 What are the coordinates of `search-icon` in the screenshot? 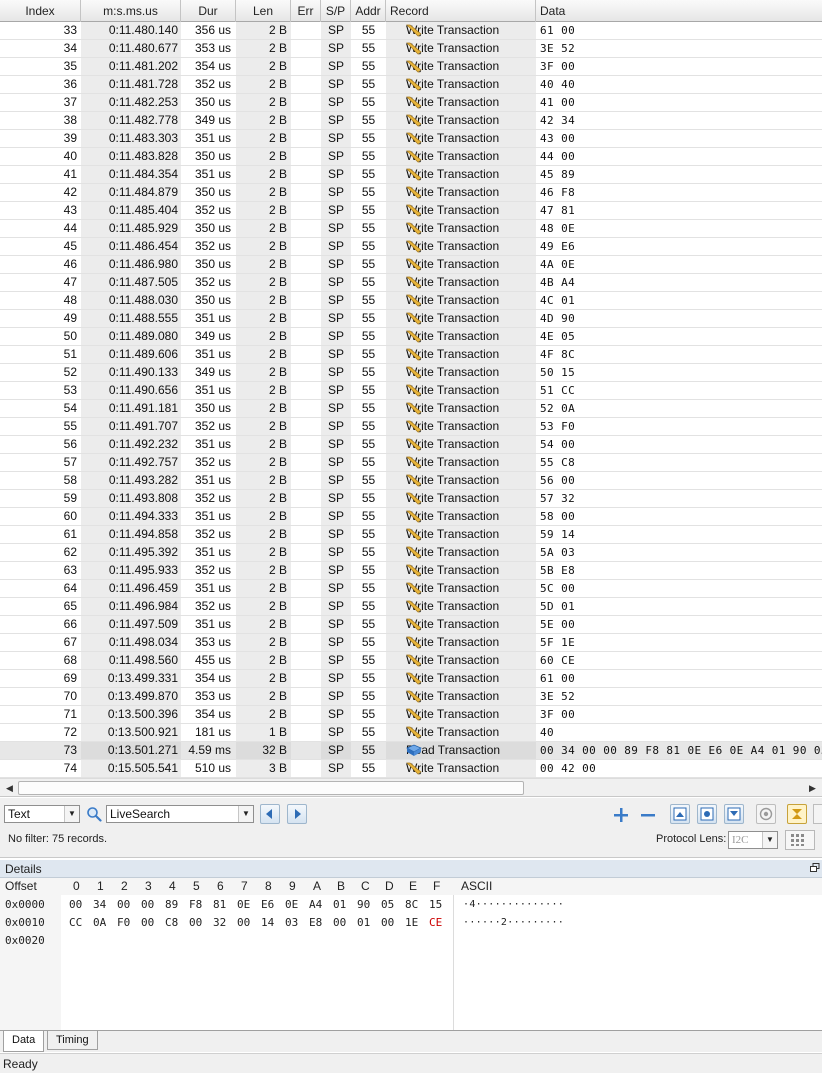 It's located at (94, 814).